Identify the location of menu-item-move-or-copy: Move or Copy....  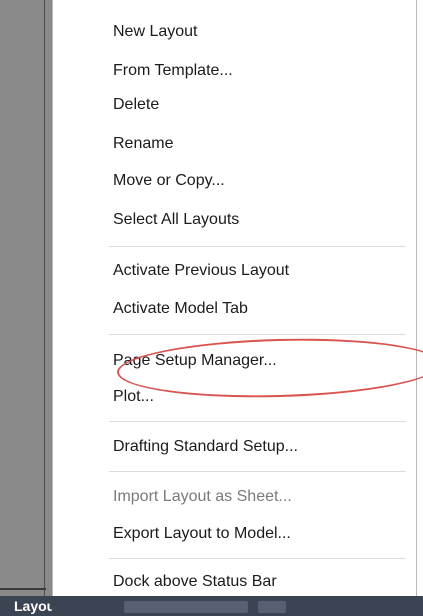
(169, 181).